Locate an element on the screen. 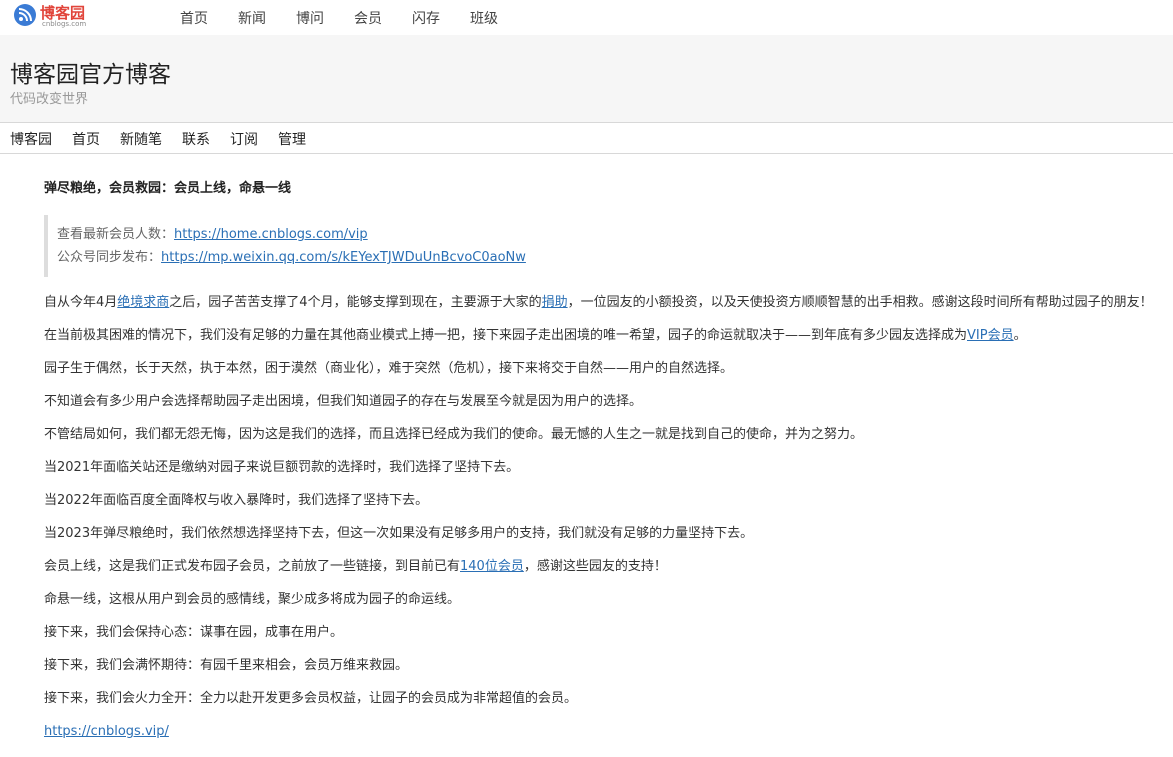 The image size is (1173, 757). quote-label-vip: 查看最新会员人数： is located at coordinates (116, 234).